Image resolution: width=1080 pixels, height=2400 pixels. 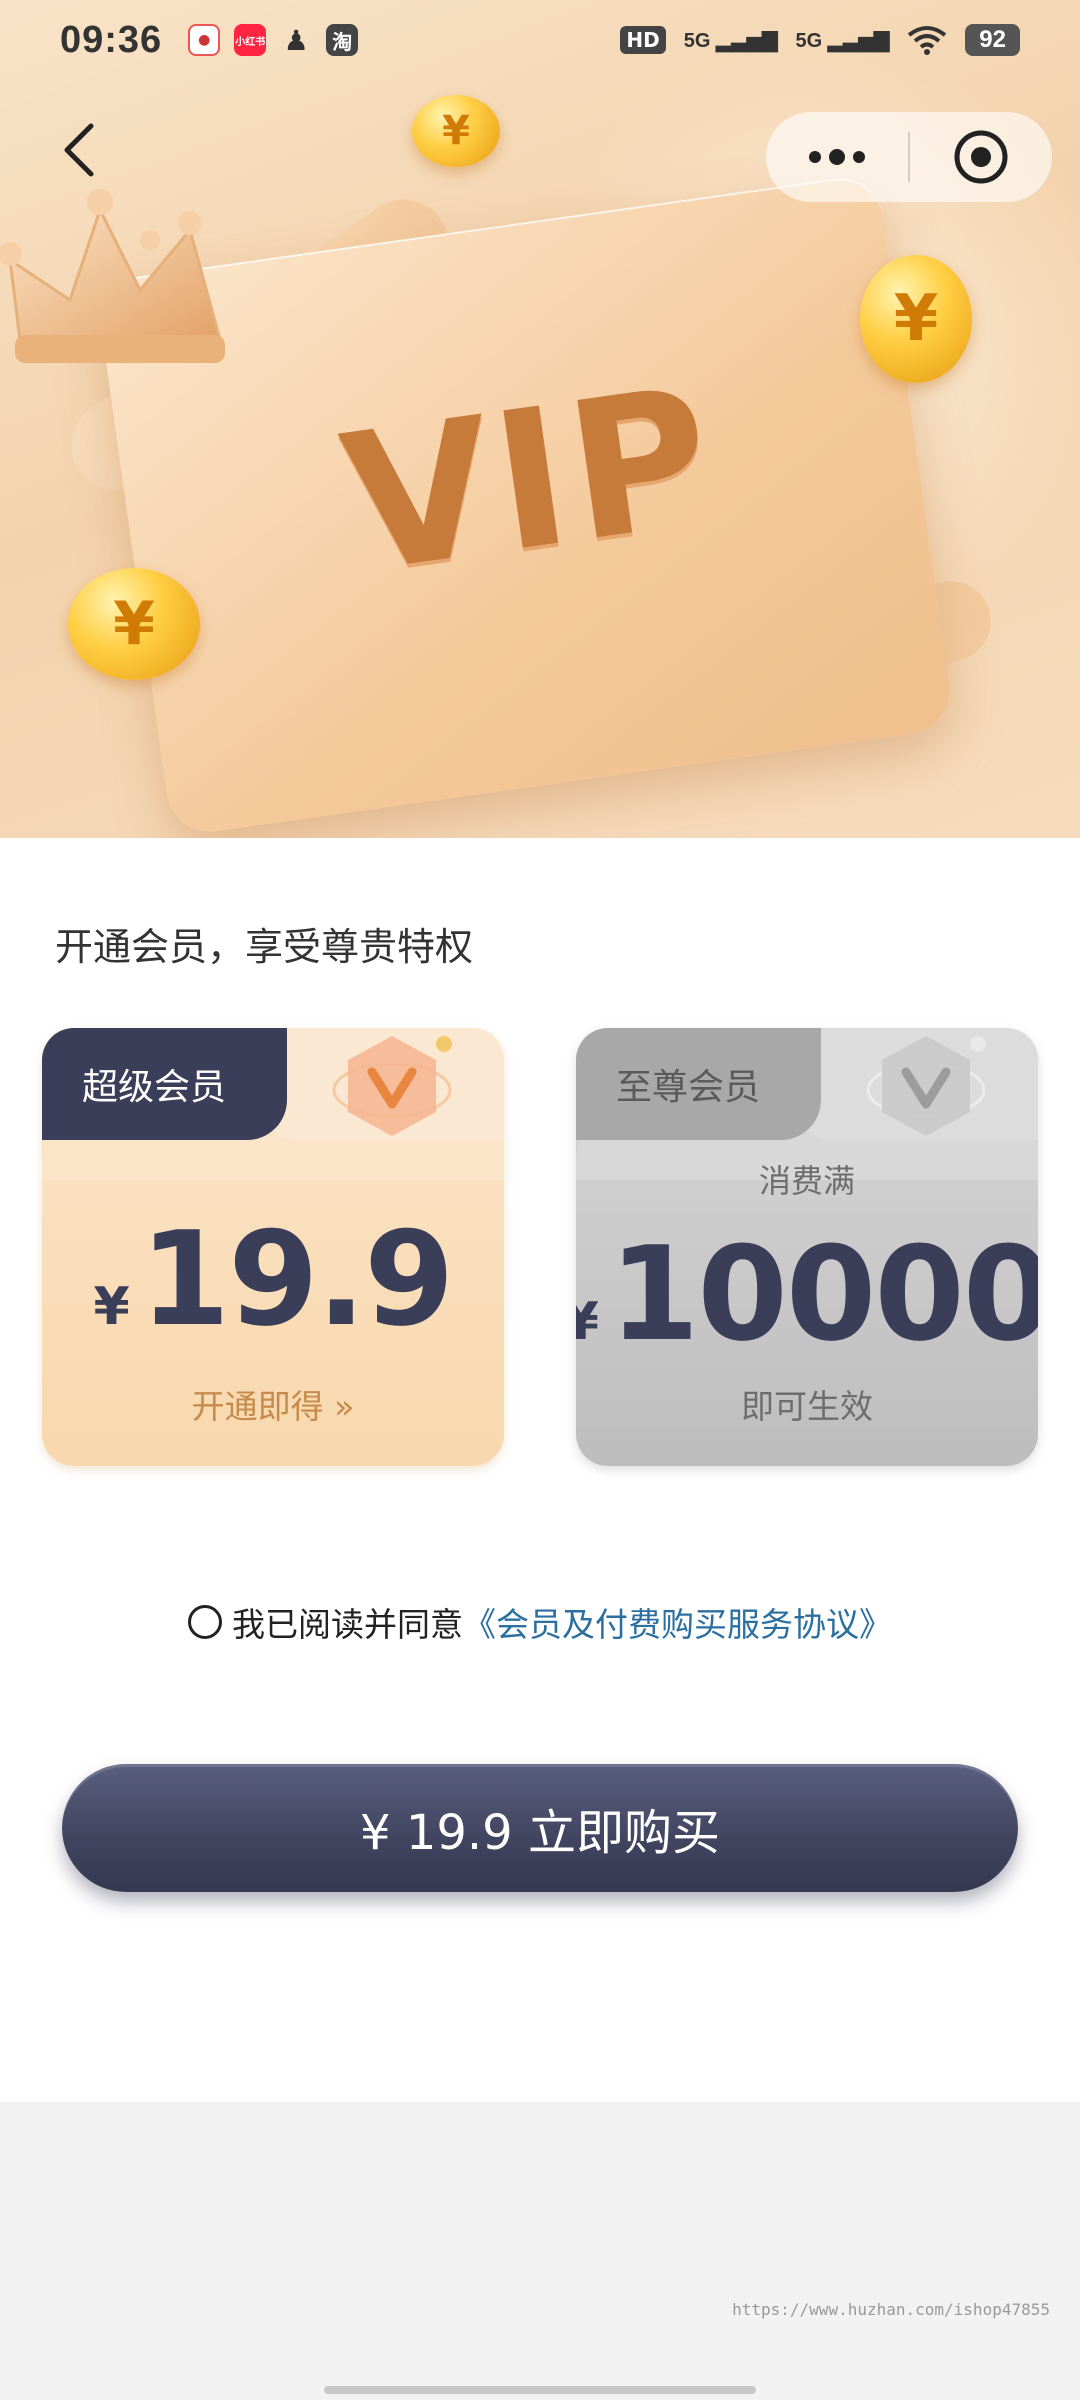 I want to click on wifi-icon, so click(x=927, y=40).